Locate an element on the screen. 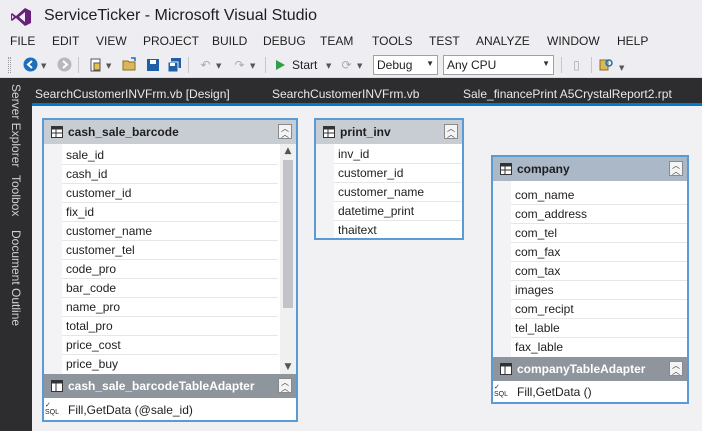 This screenshot has height=431, width=702. redo-dropdown-icon: ▼ is located at coordinates (252, 66).